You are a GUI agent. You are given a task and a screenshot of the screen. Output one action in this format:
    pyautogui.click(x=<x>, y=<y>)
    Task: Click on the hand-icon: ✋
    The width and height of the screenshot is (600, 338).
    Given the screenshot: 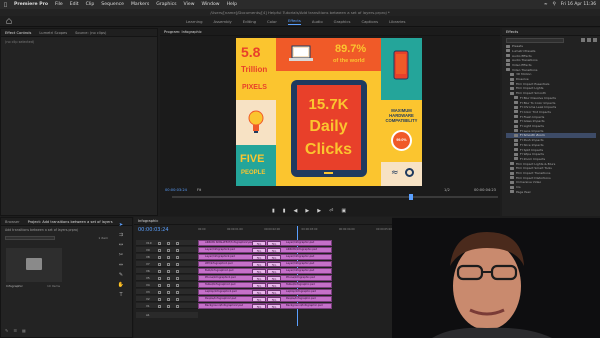 What is the action you would take?
    pyautogui.click(x=121, y=285)
    